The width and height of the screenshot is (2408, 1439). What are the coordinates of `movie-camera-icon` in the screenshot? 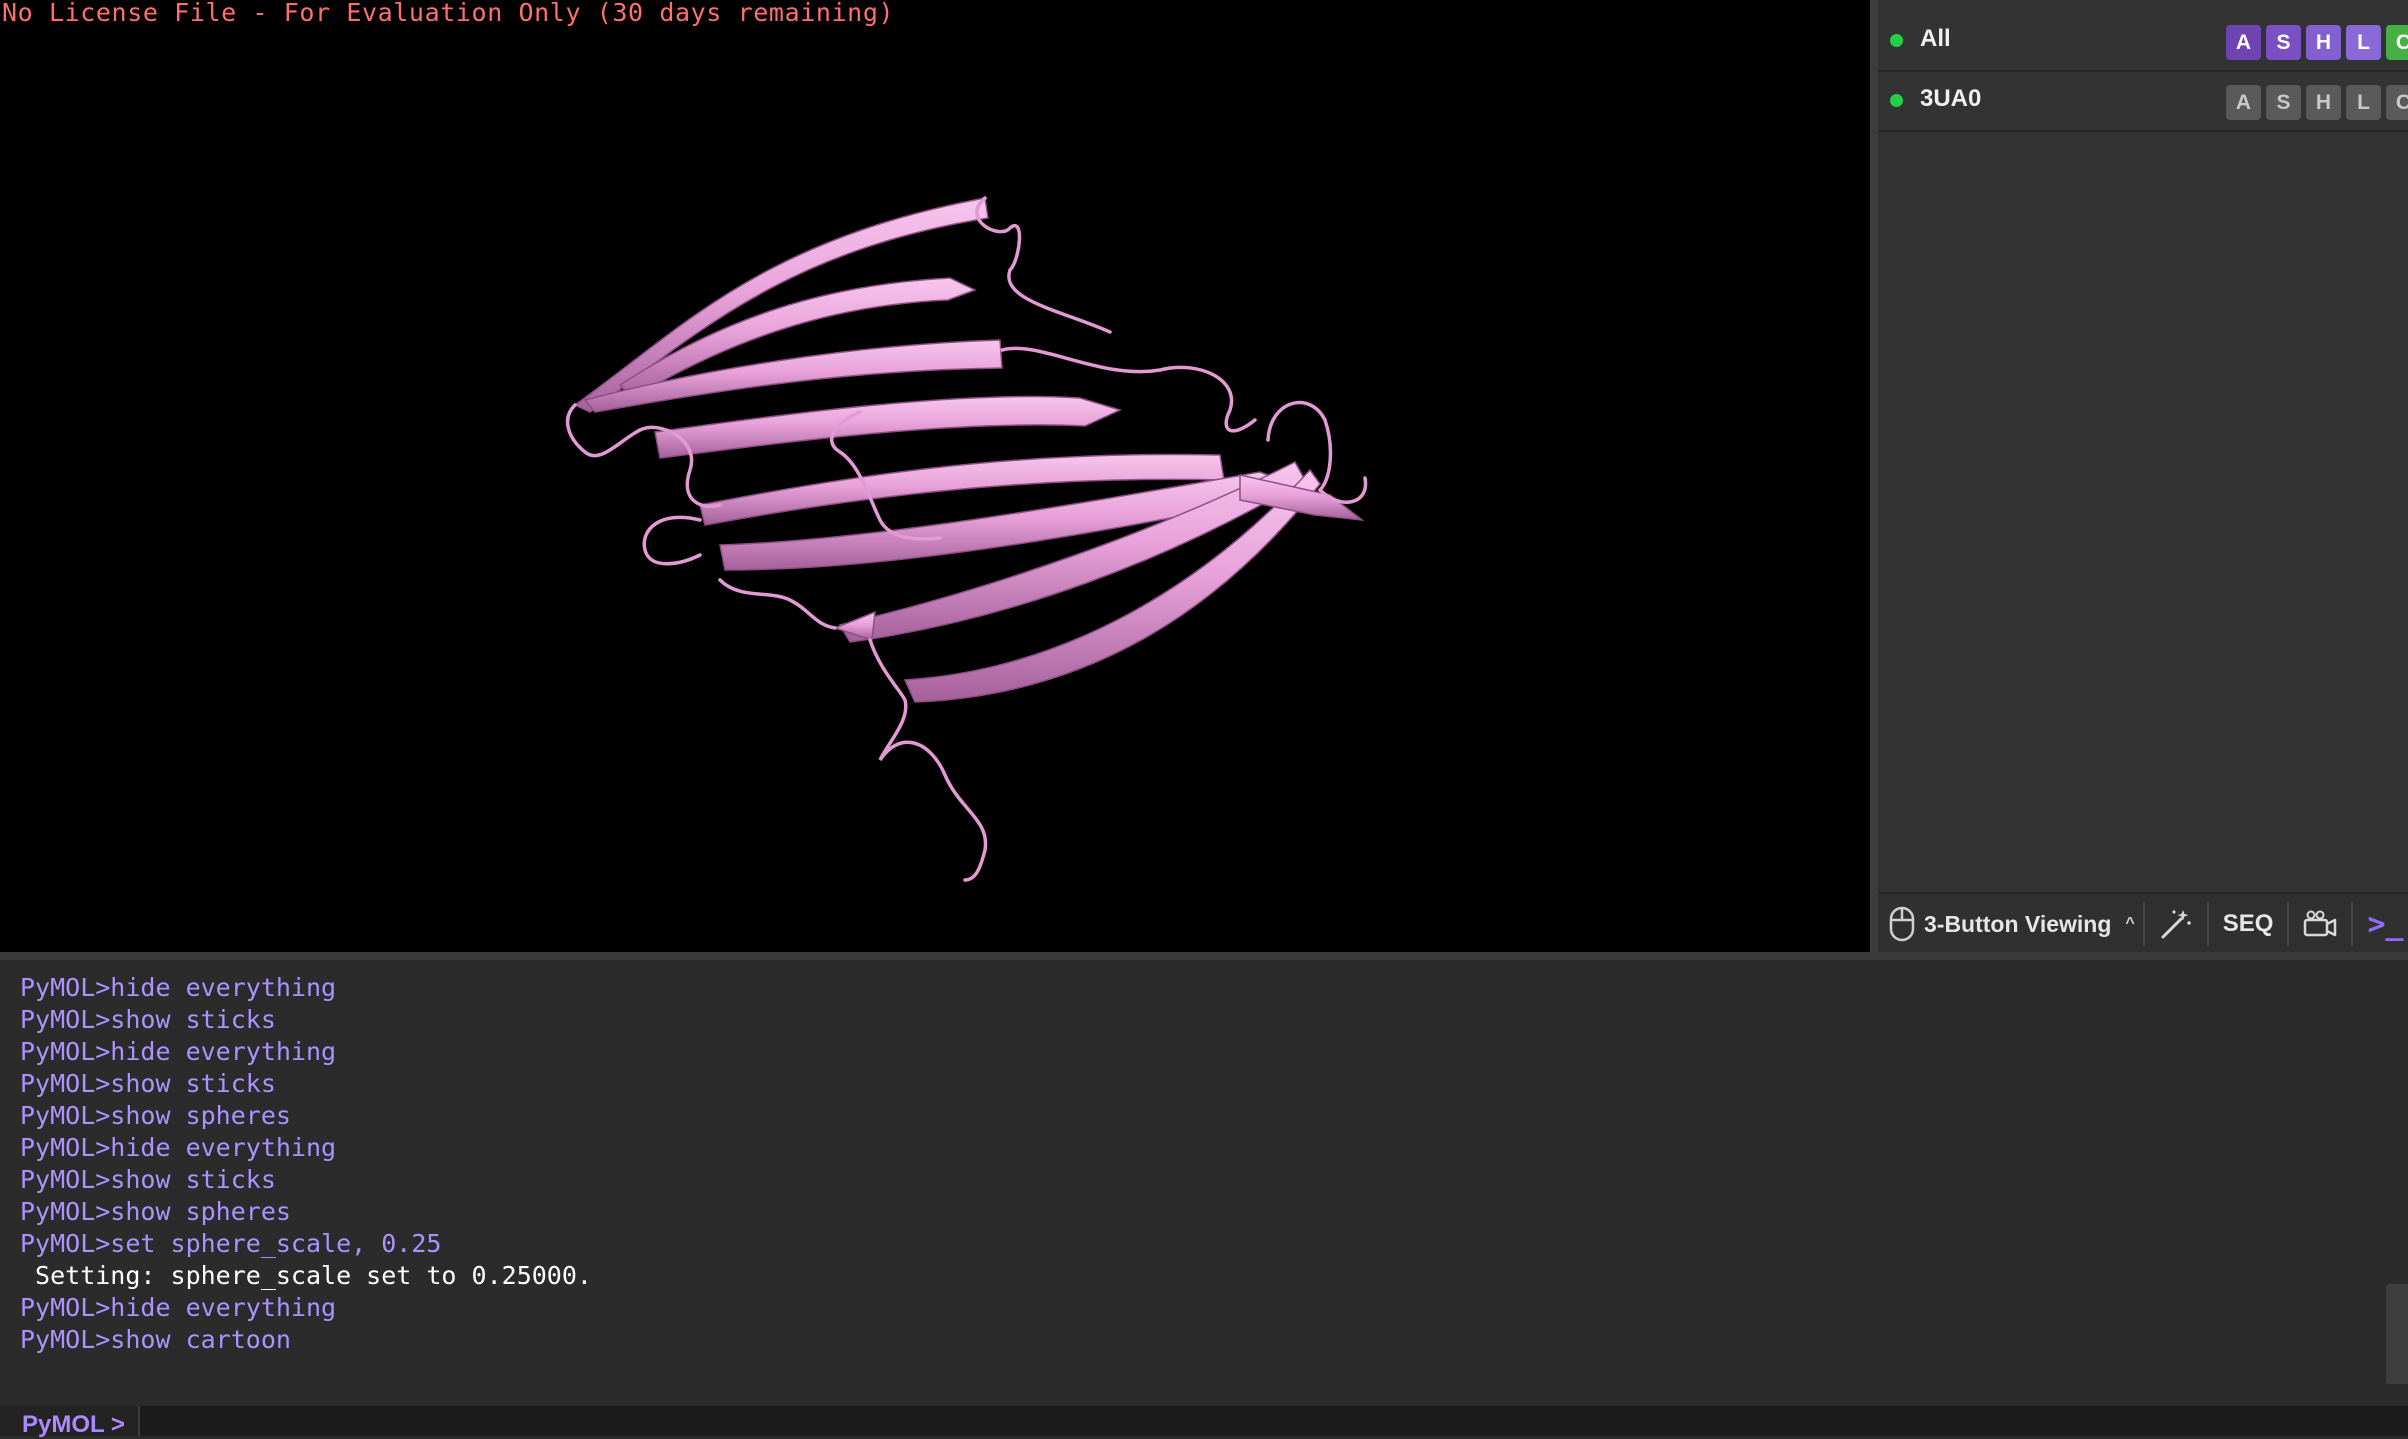 It's located at (2320, 923).